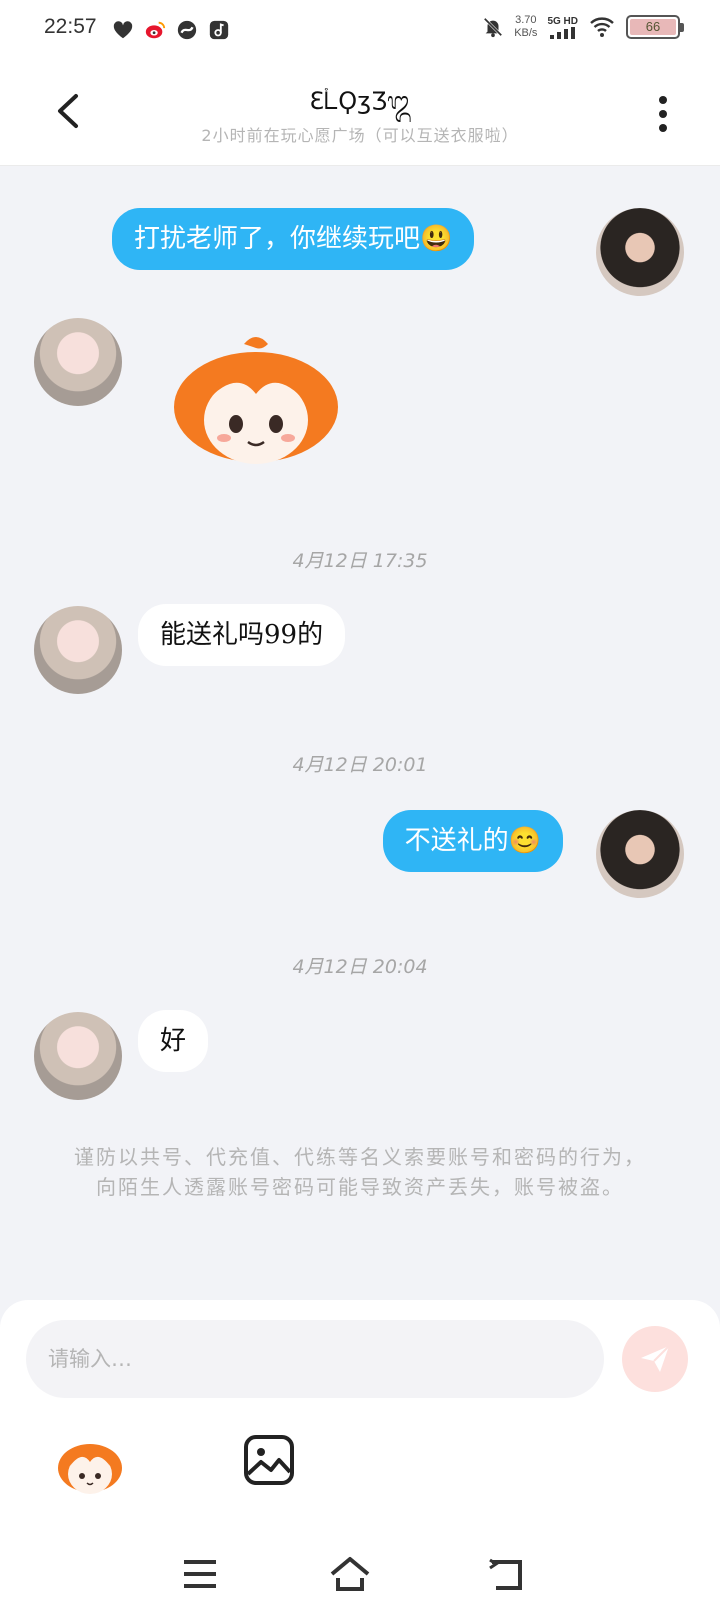 This screenshot has height=1612, width=720. What do you see at coordinates (472, 841) in the screenshot?
I see `message-bubble-self: 不送礼的😊` at bounding box center [472, 841].